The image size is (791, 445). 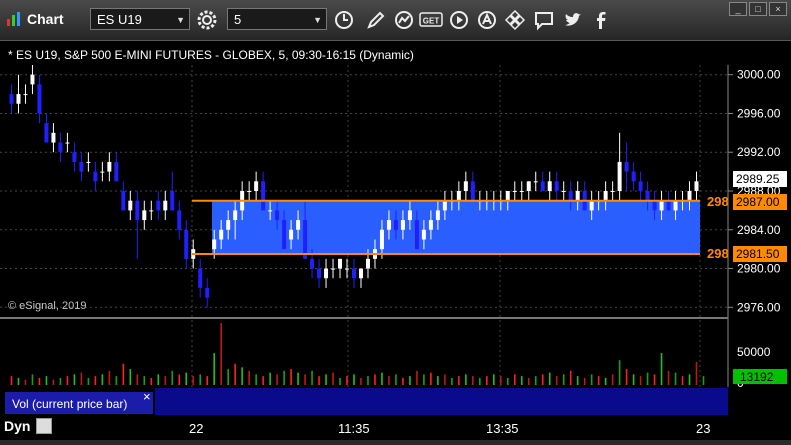 I want to click on facebook-icon, so click(x=601, y=20).